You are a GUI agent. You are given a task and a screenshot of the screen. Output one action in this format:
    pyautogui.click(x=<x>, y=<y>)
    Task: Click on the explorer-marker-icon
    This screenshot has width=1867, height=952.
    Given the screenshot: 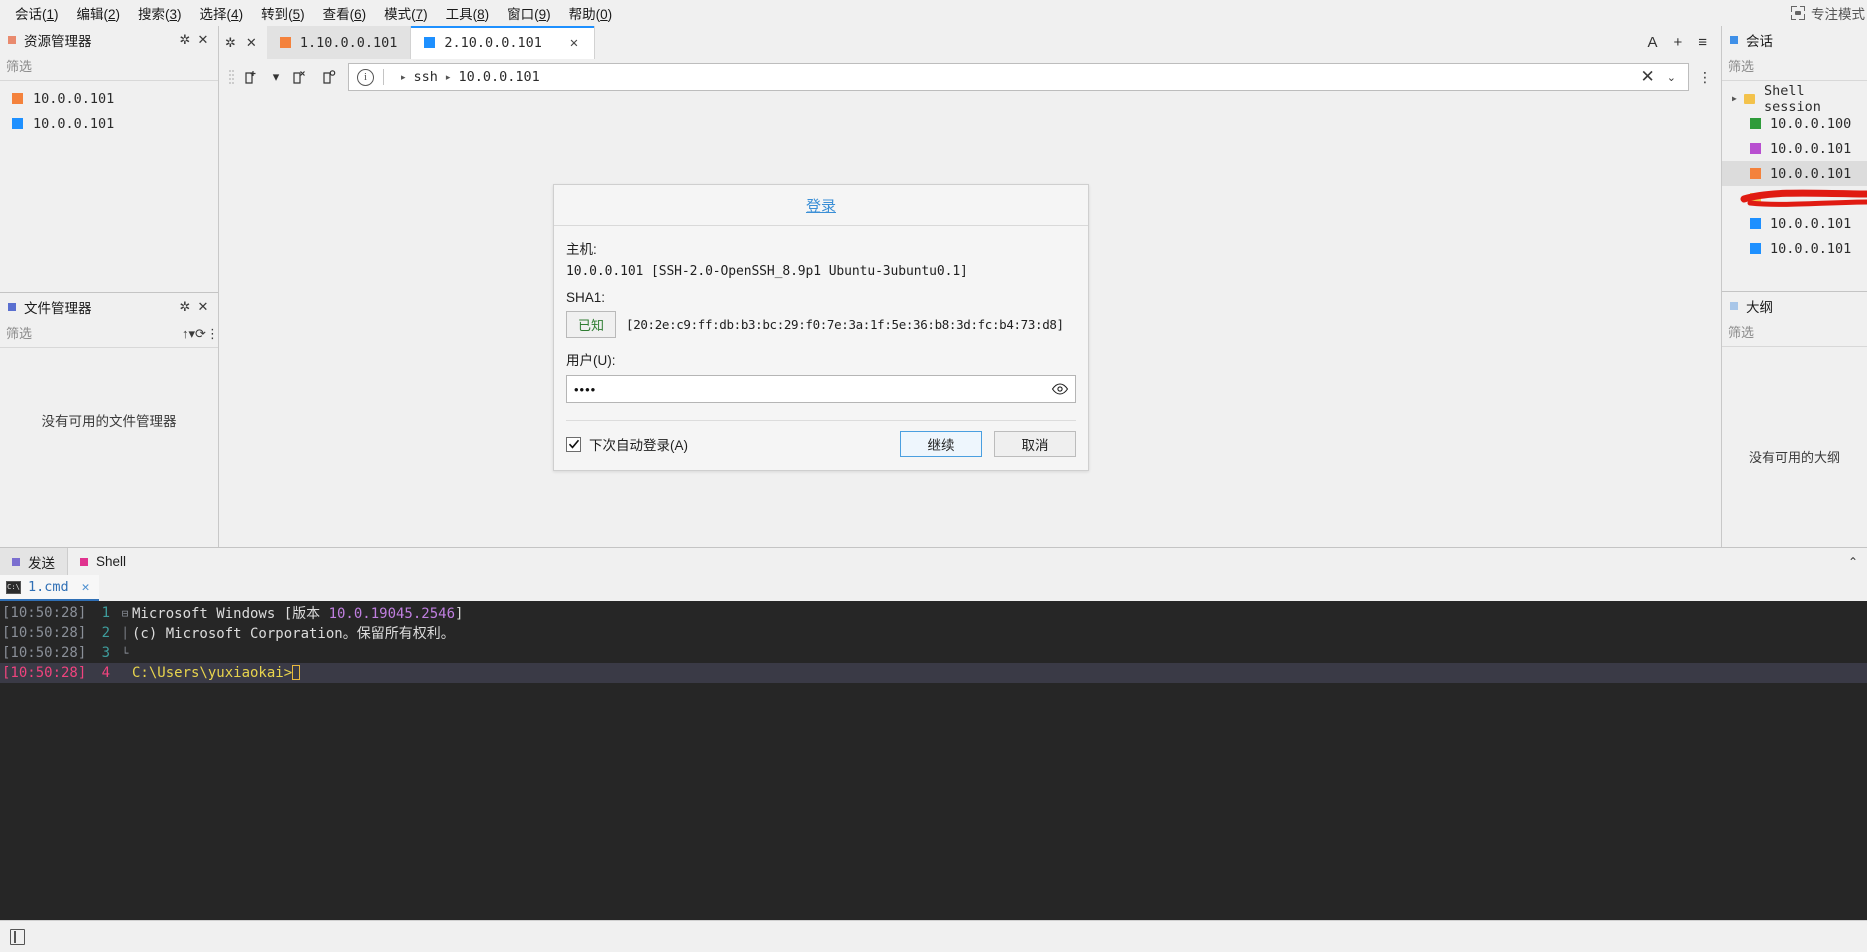 What is the action you would take?
    pyautogui.click(x=12, y=39)
    